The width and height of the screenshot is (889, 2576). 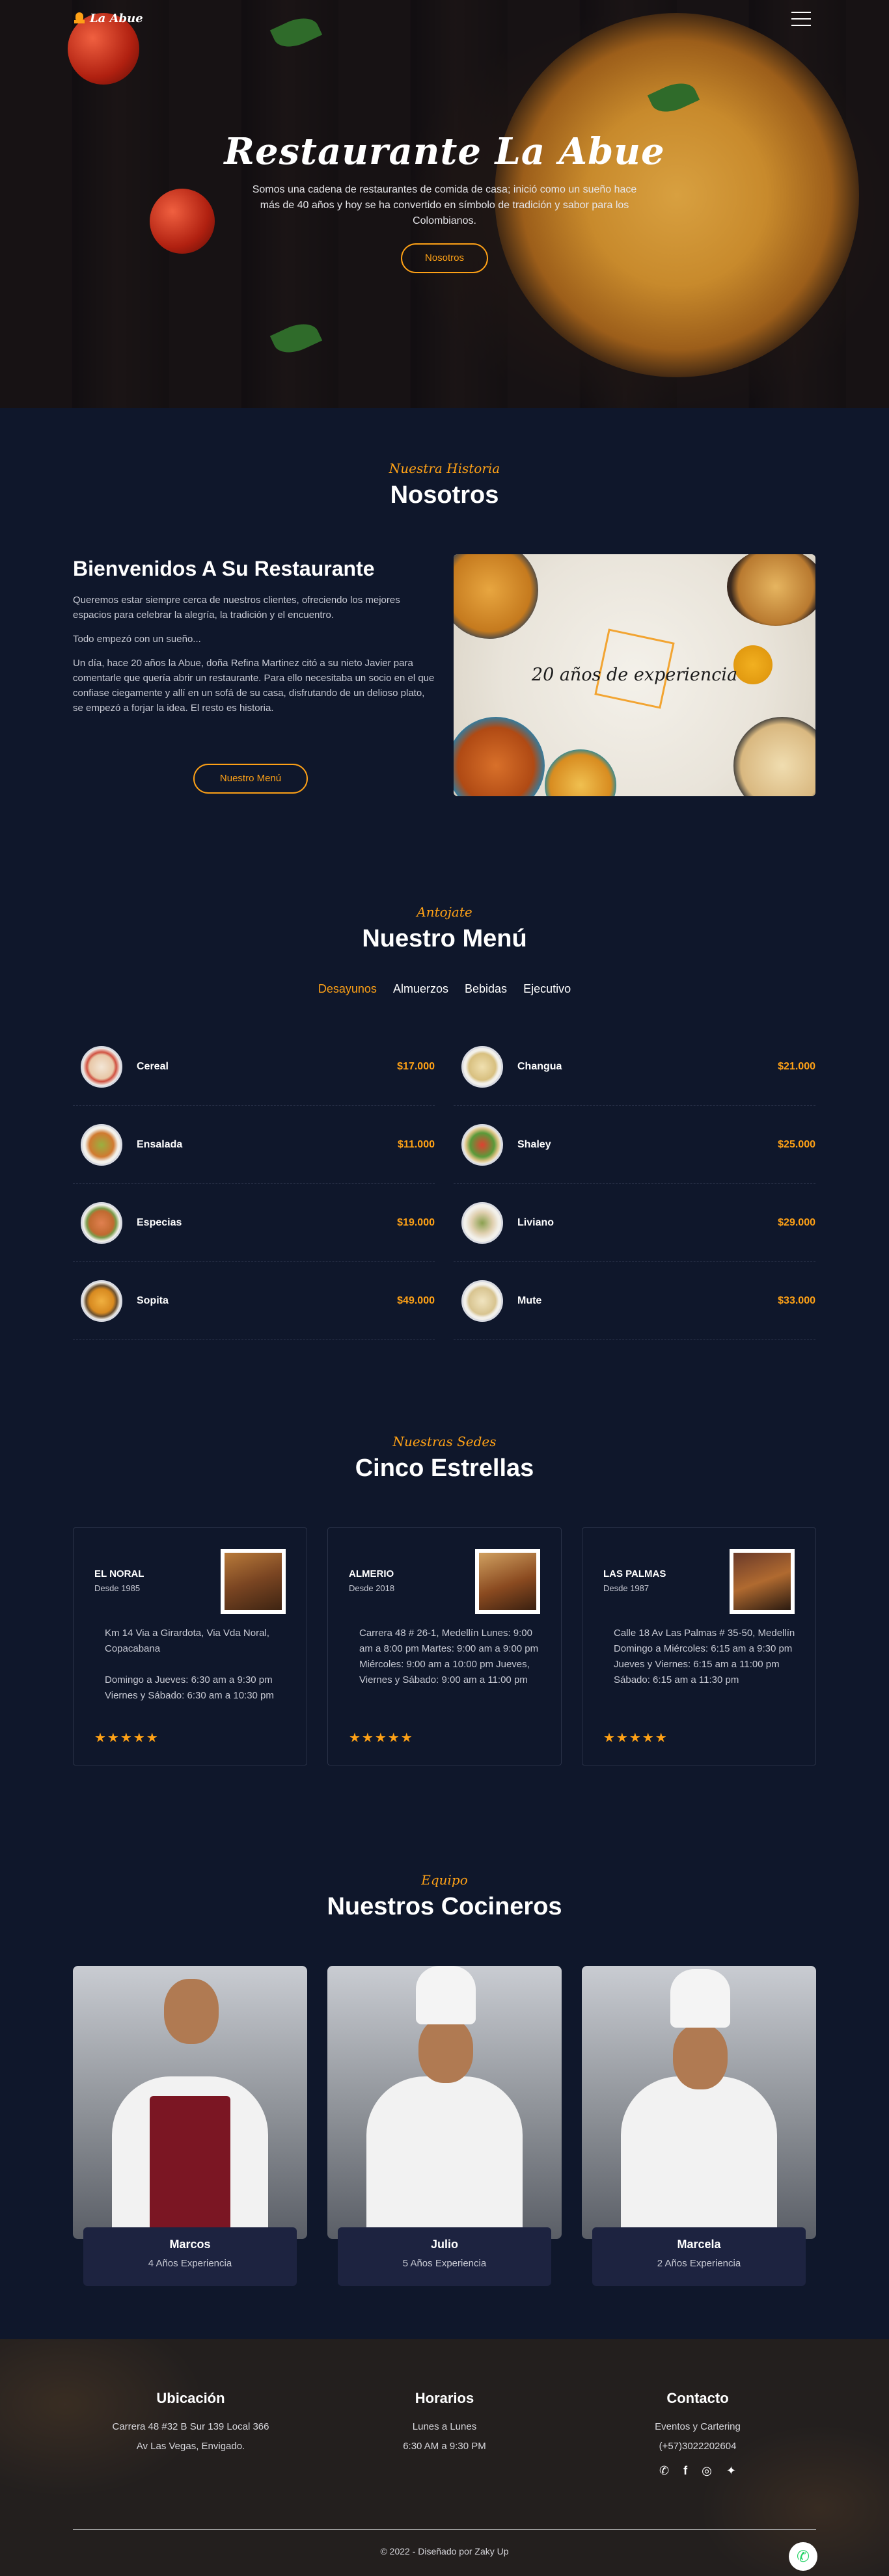 I want to click on menu-item: Especias $19.000, so click(x=254, y=1223).